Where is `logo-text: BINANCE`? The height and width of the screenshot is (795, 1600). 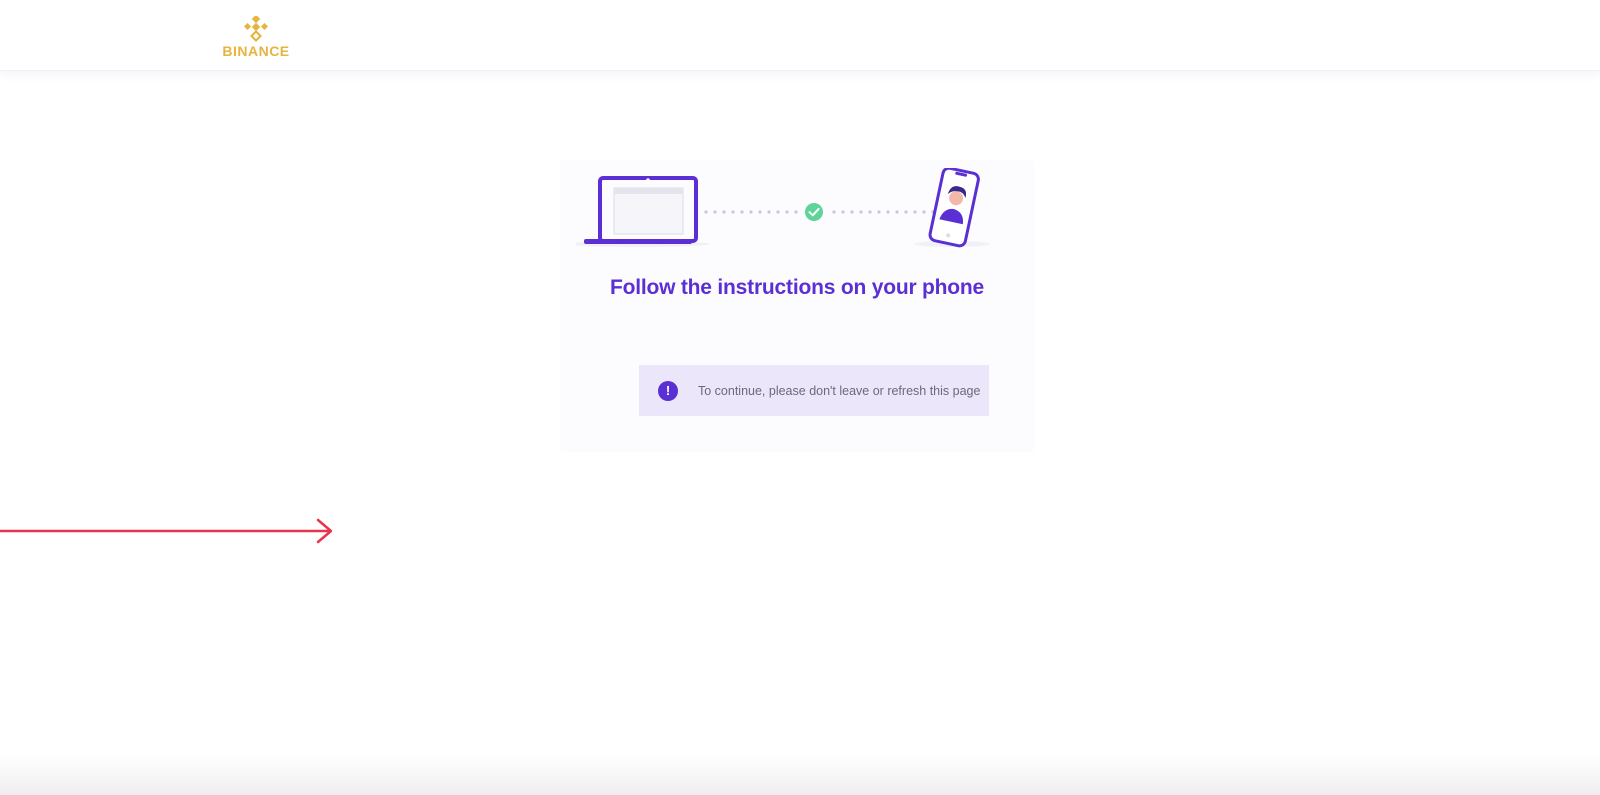
logo-text: BINANCE is located at coordinates (256, 51).